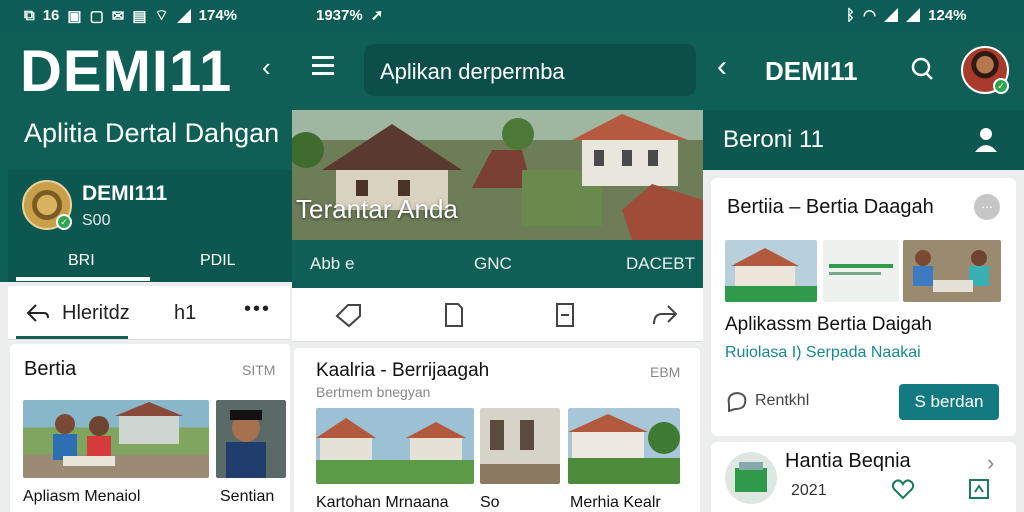 Image resolution: width=1024 pixels, height=512 pixels. Describe the element at coordinates (74, 16) in the screenshot. I see `message-icon: ▣` at that location.